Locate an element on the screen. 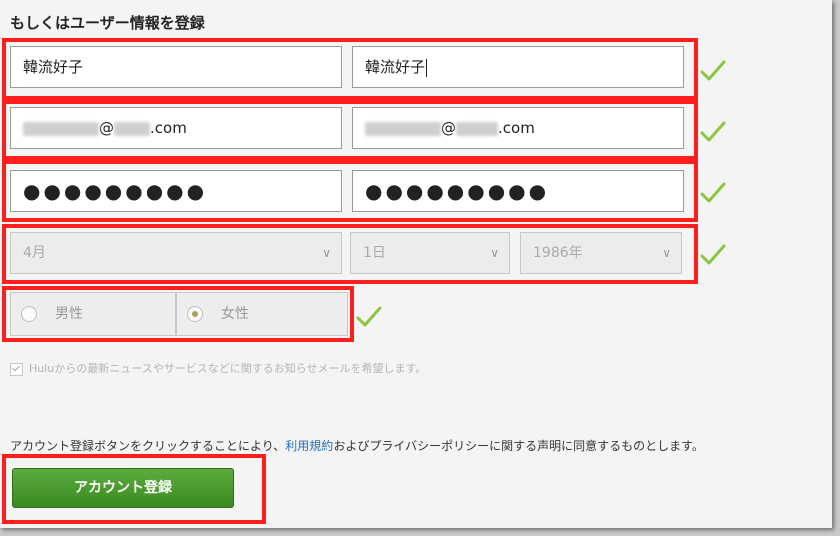  name-field-1: 韓流好子 is located at coordinates (176, 67).